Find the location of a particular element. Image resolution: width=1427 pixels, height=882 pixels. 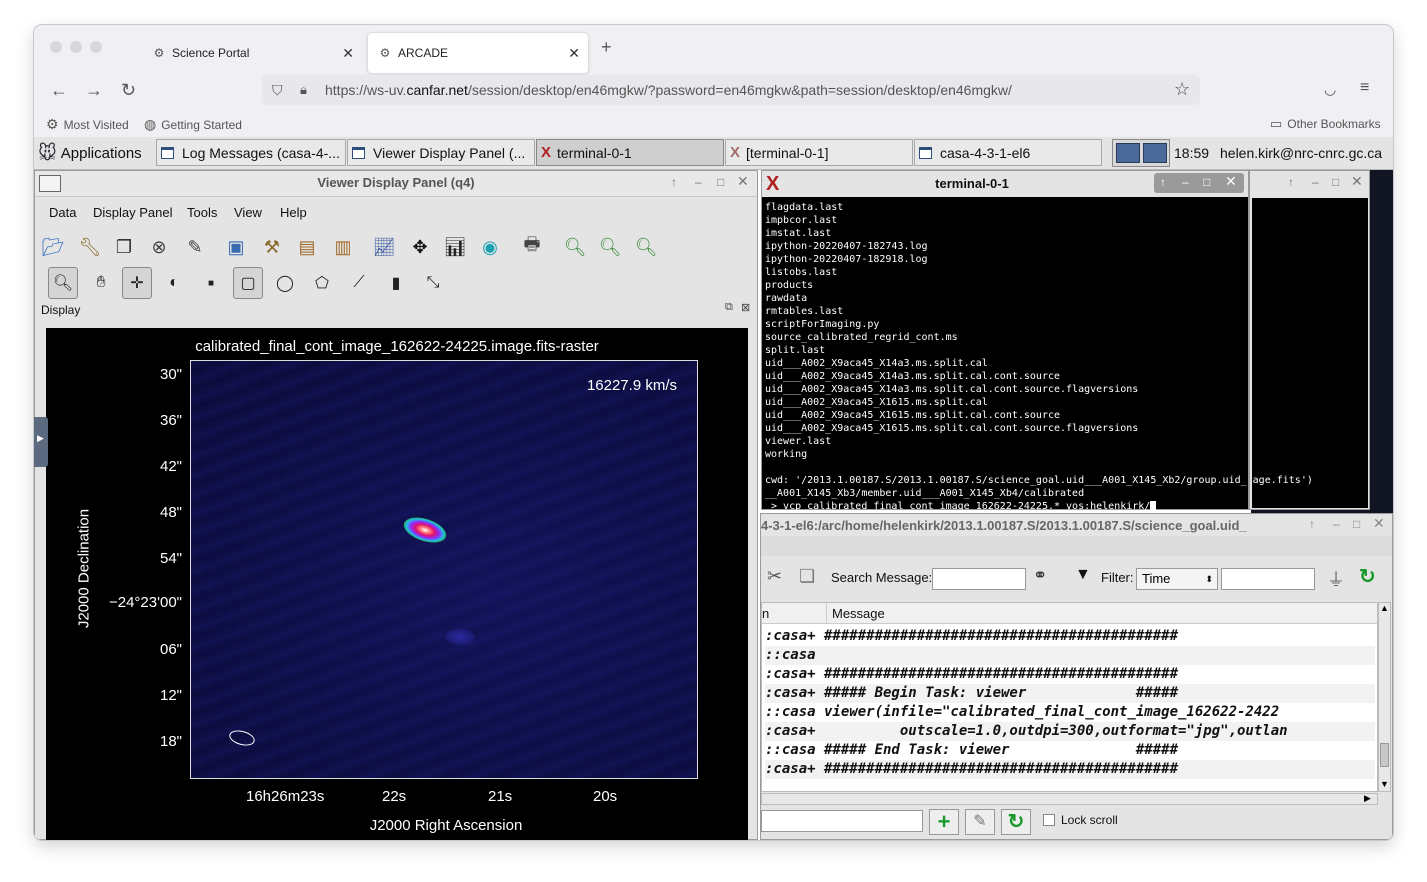

filter-select: Time ⬍ is located at coordinates (1177, 579).